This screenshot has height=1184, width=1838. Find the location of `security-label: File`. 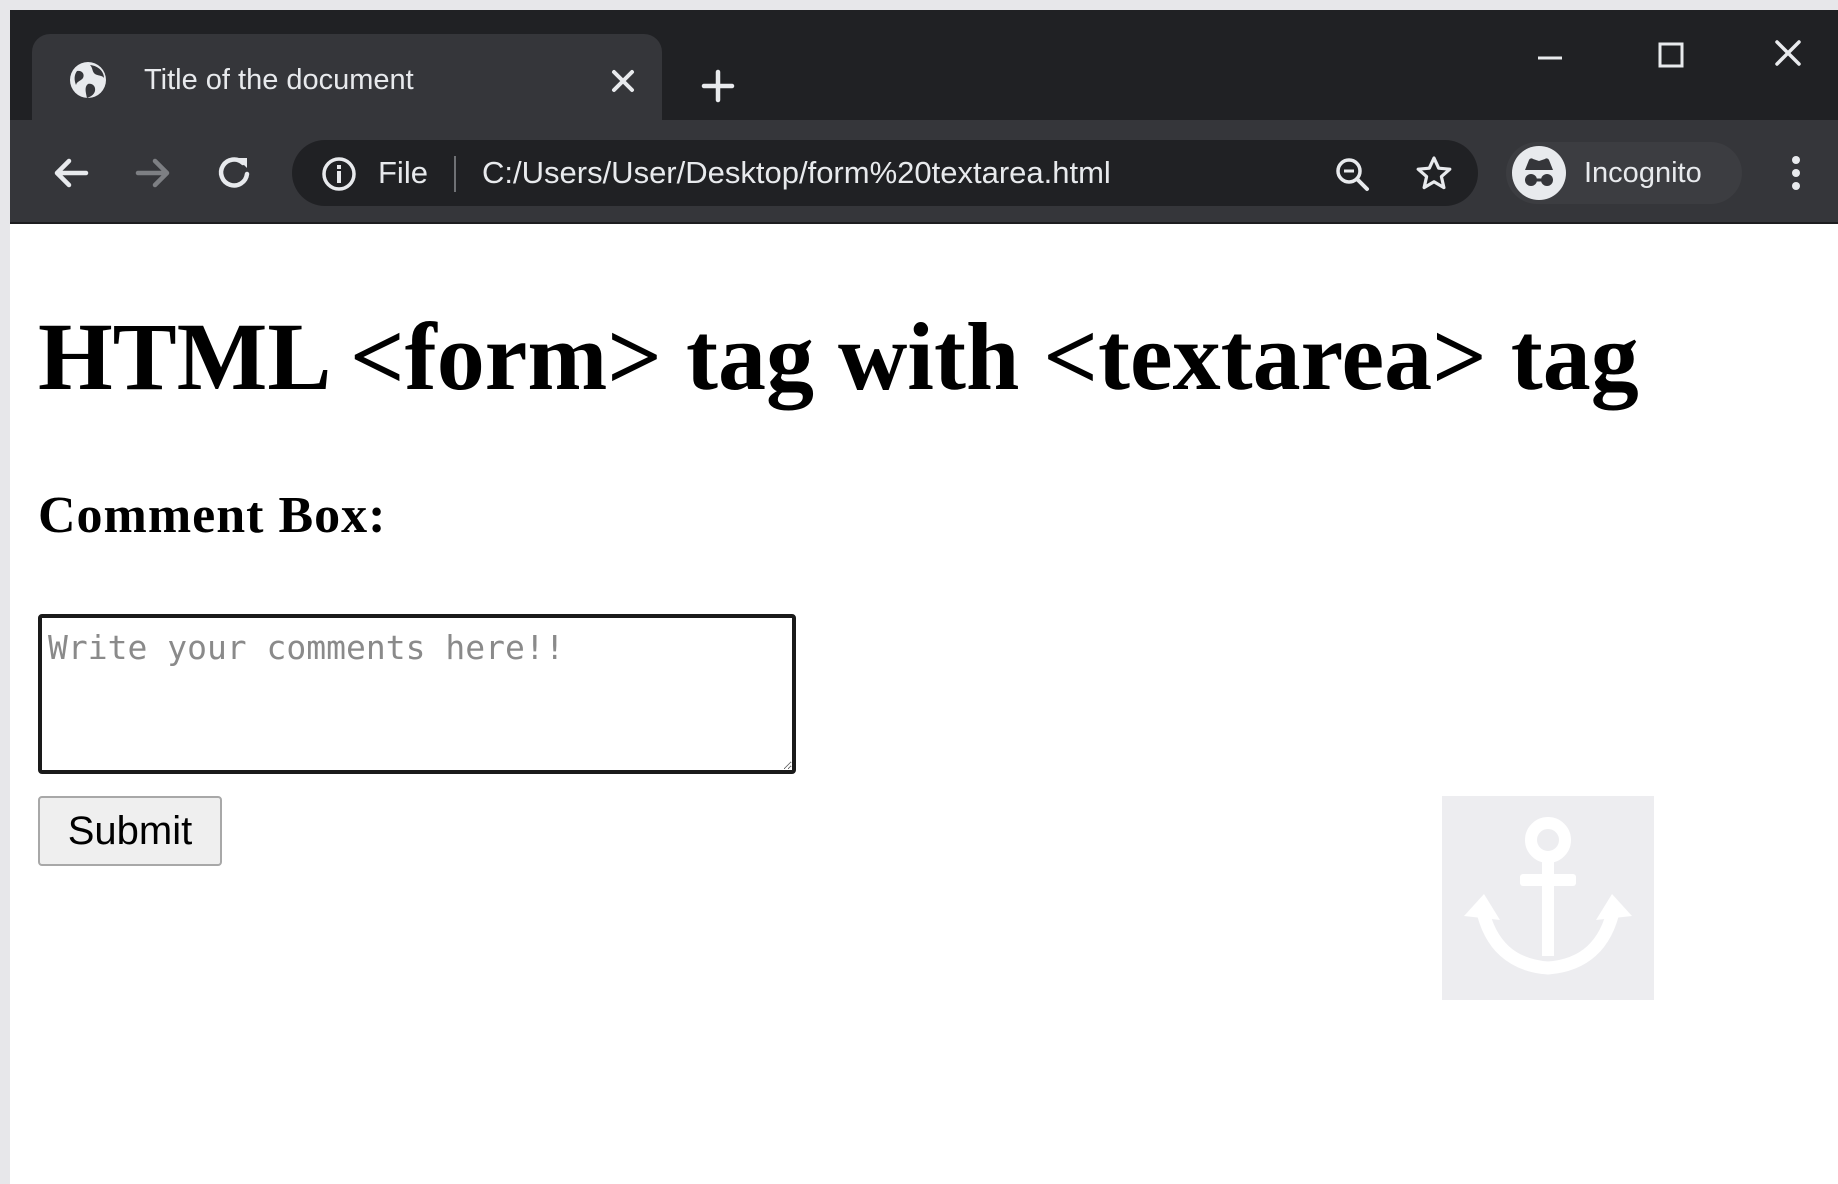

security-label: File is located at coordinates (403, 173).